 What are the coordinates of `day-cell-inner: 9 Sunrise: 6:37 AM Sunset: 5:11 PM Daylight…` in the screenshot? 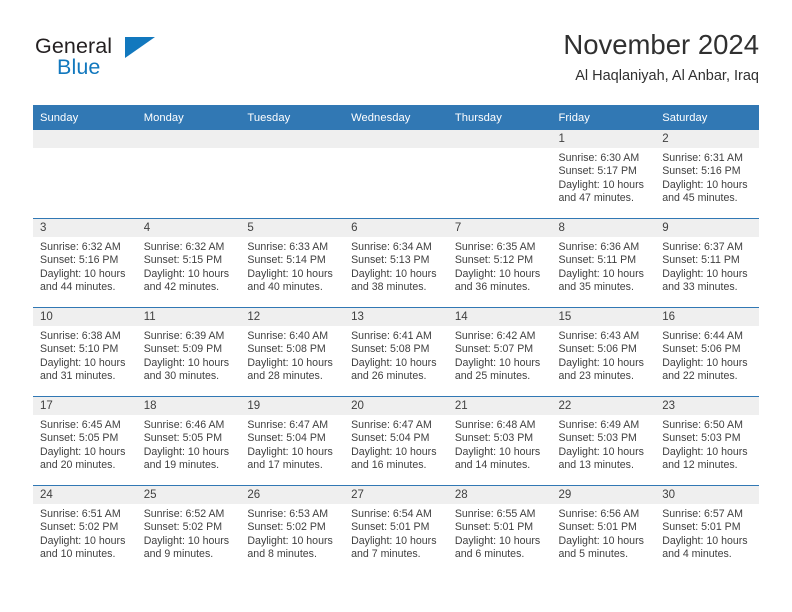 It's located at (707, 263).